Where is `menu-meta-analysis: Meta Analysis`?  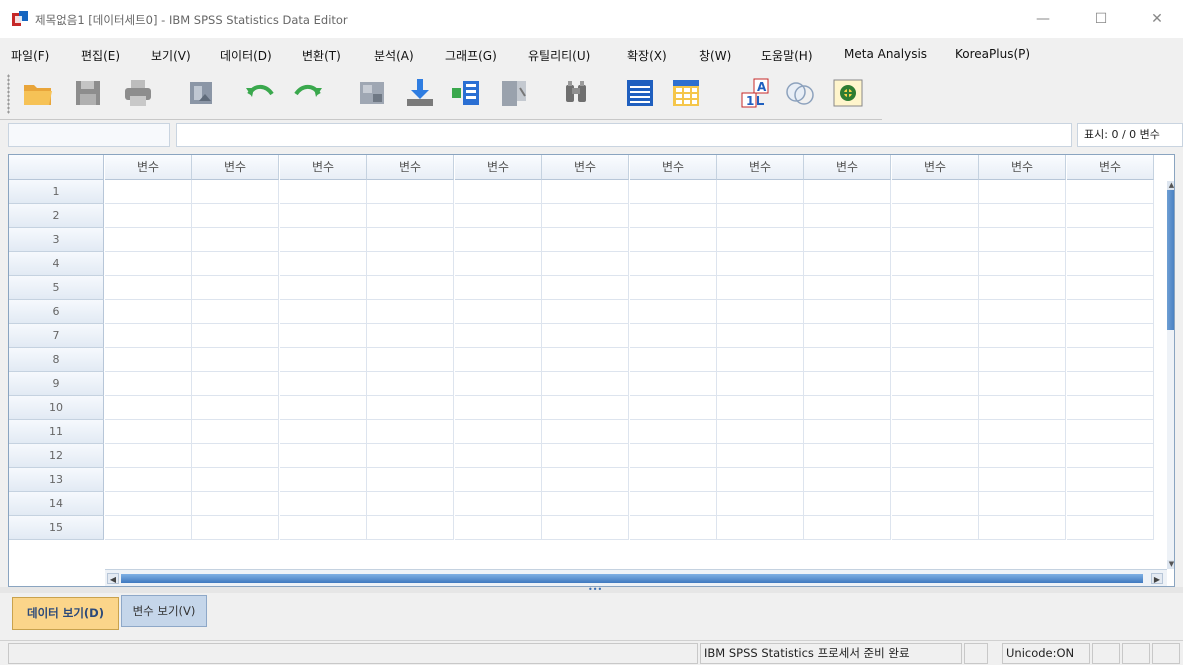 menu-meta-analysis: Meta Analysis is located at coordinates (885, 54).